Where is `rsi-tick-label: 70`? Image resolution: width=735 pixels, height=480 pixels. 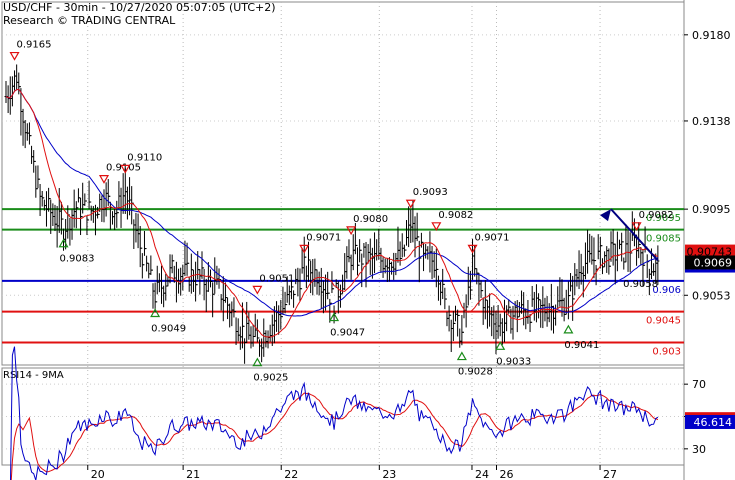 rsi-tick-label: 70 is located at coordinates (699, 384).